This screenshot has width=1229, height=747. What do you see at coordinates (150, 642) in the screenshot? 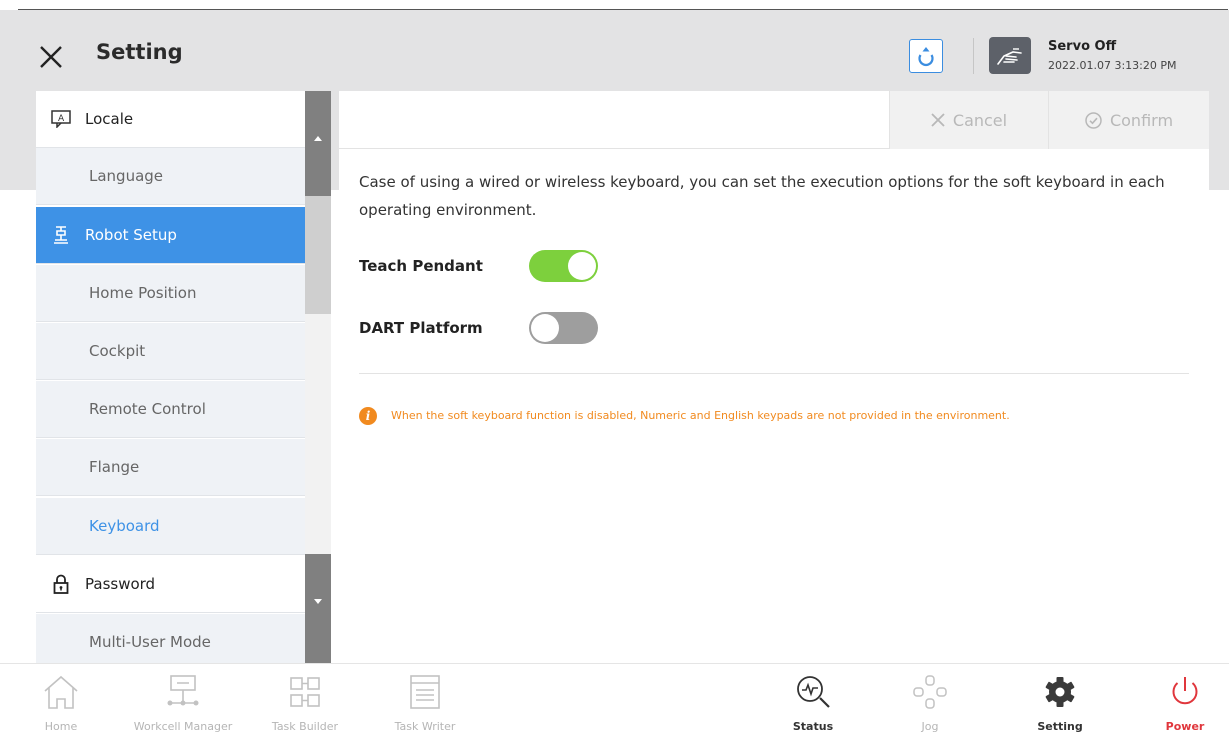
I see `sidebar-item-label: Multi-User Mode` at bounding box center [150, 642].